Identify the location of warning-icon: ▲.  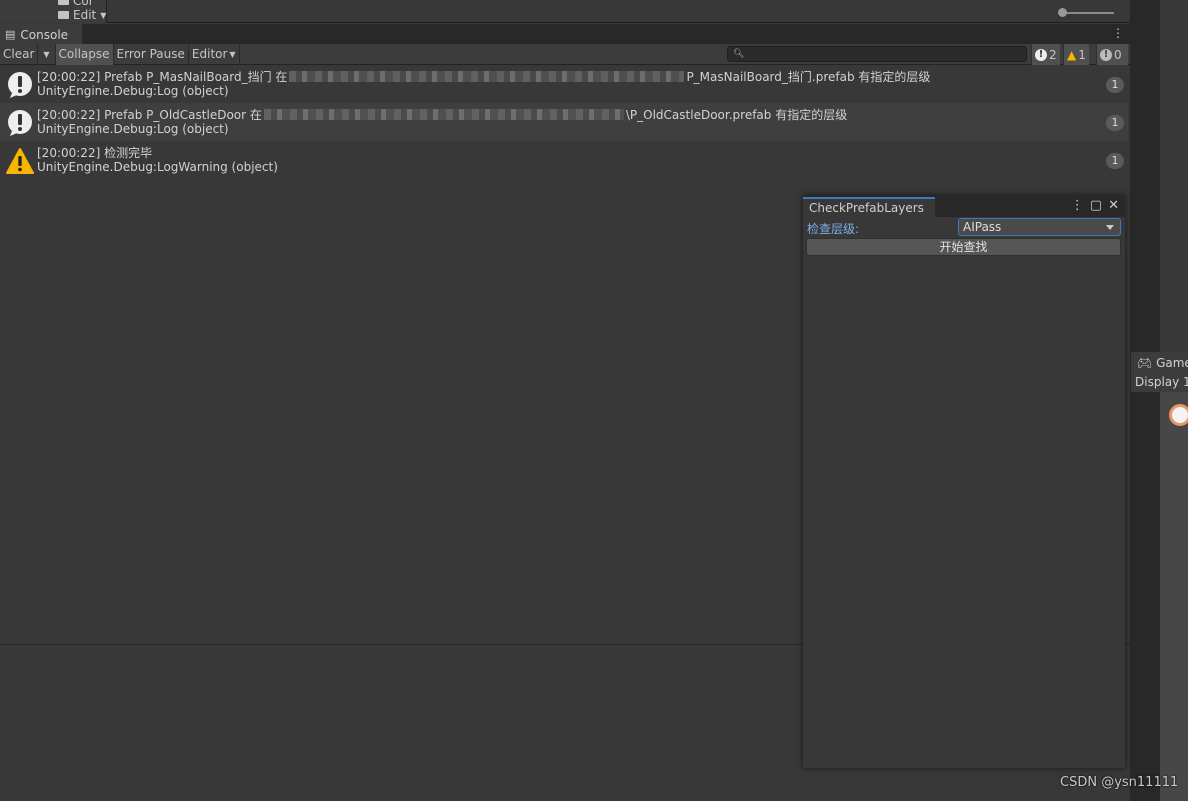
(1072, 54).